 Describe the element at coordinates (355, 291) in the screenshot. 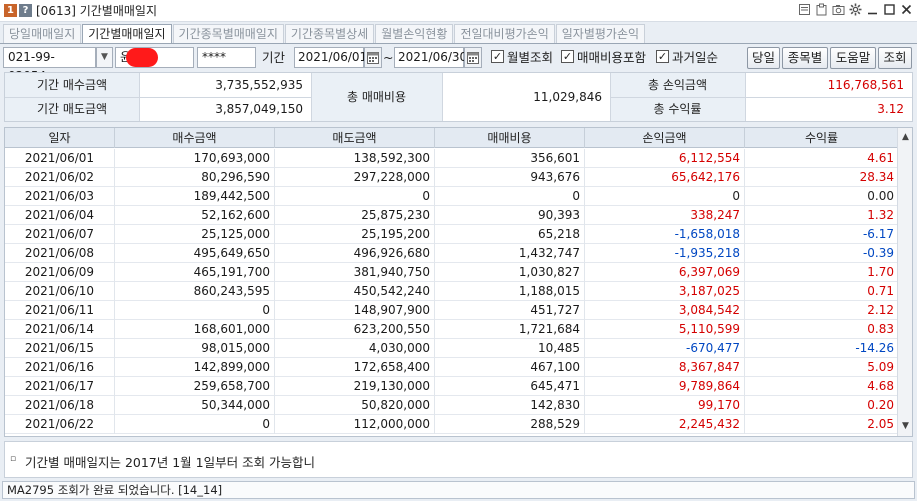

I see `cell-sell: 450,542,240` at that location.